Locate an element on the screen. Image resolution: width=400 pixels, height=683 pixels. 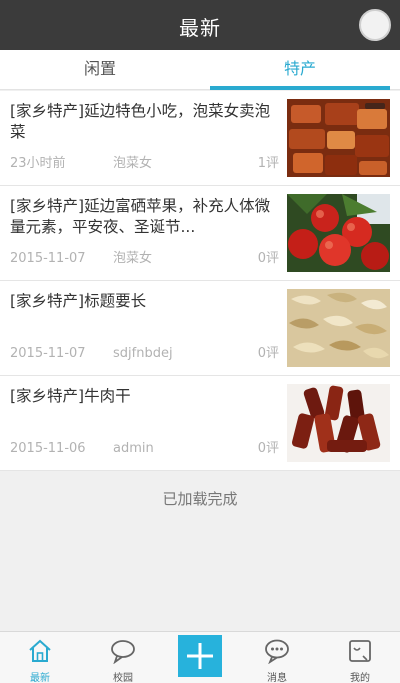
nav-messages: 消息 is located at coordinates (277, 657).